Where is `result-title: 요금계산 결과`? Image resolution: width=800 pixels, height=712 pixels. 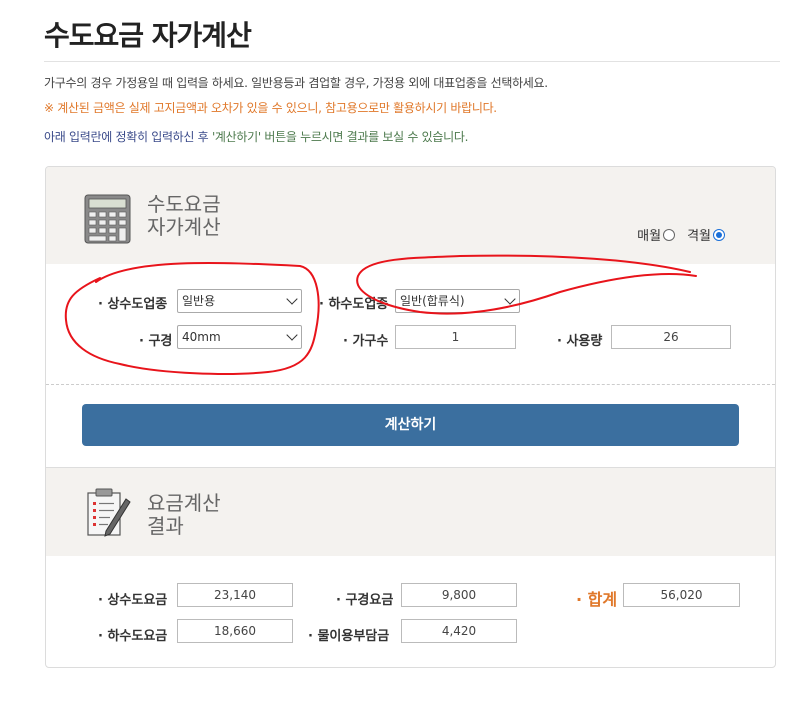 result-title: 요금계산 결과 is located at coordinates (184, 515).